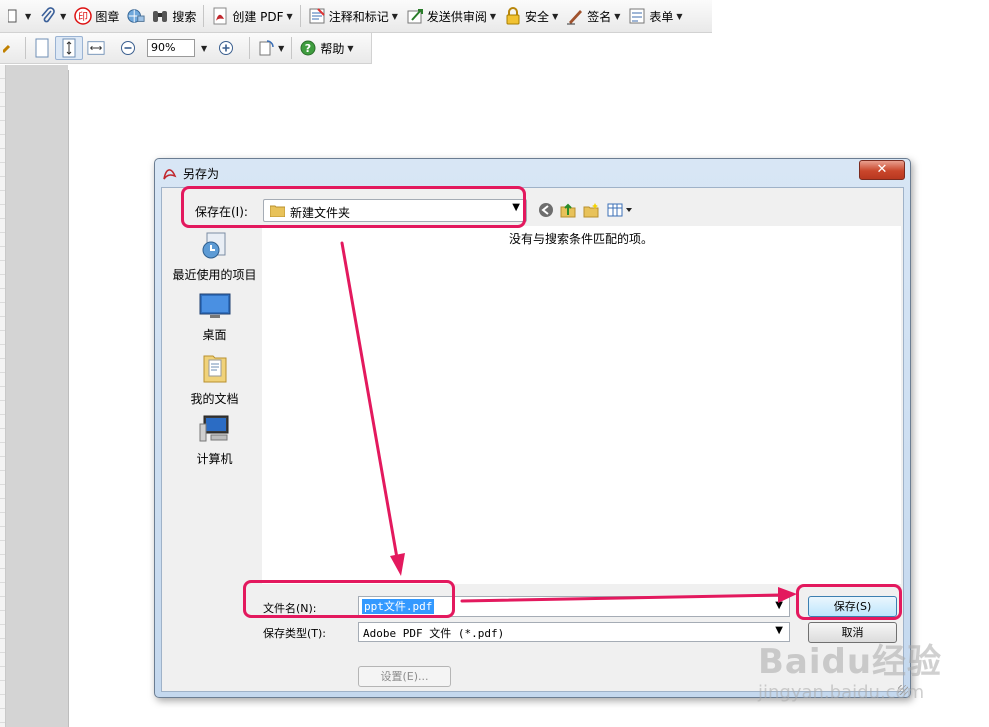 The height and width of the screenshot is (727, 989). I want to click on forms-label: 表单, so click(661, 16).